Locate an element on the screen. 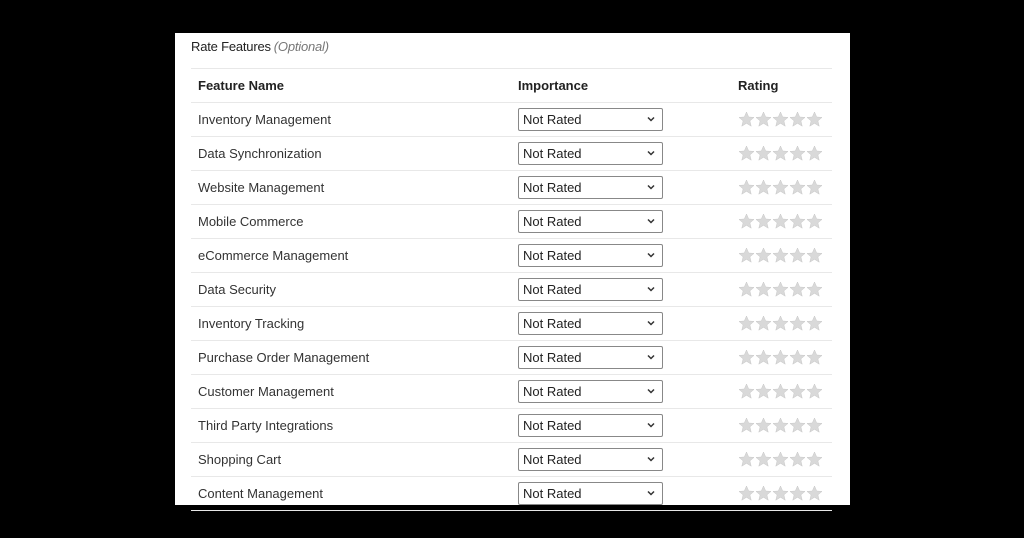  feature-name: eCommerce Management is located at coordinates (273, 255).